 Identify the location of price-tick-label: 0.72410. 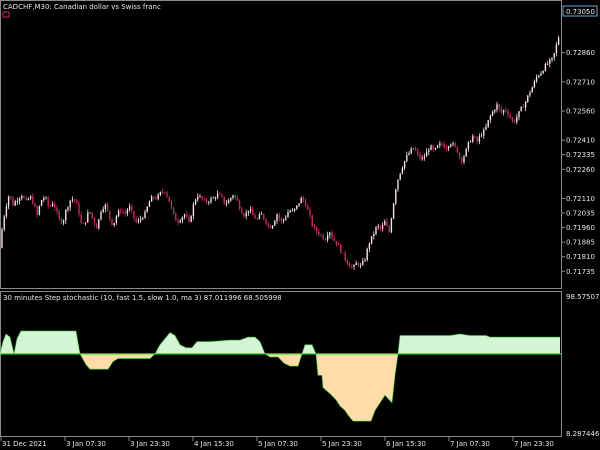
(580, 141).